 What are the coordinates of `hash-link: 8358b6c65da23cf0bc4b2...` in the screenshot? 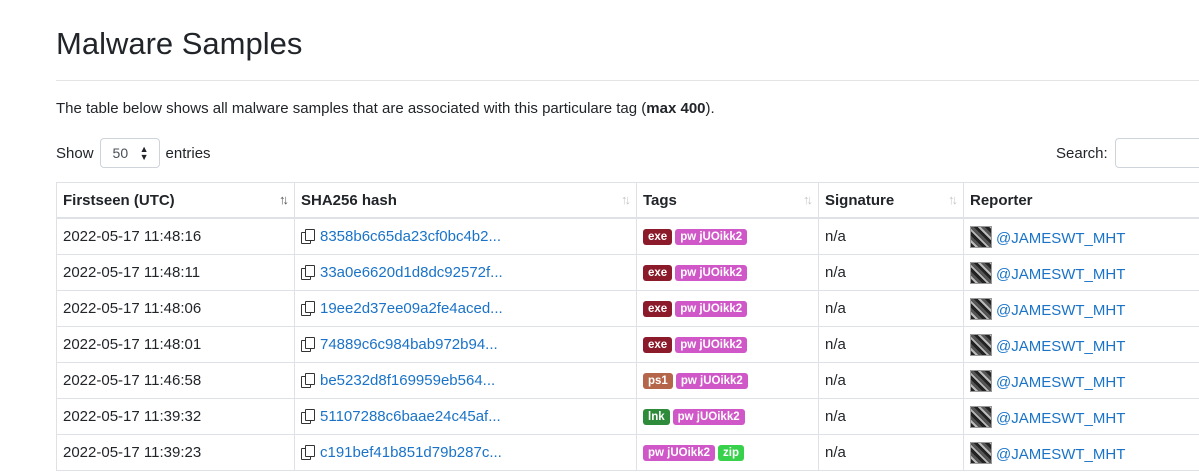 It's located at (410, 236).